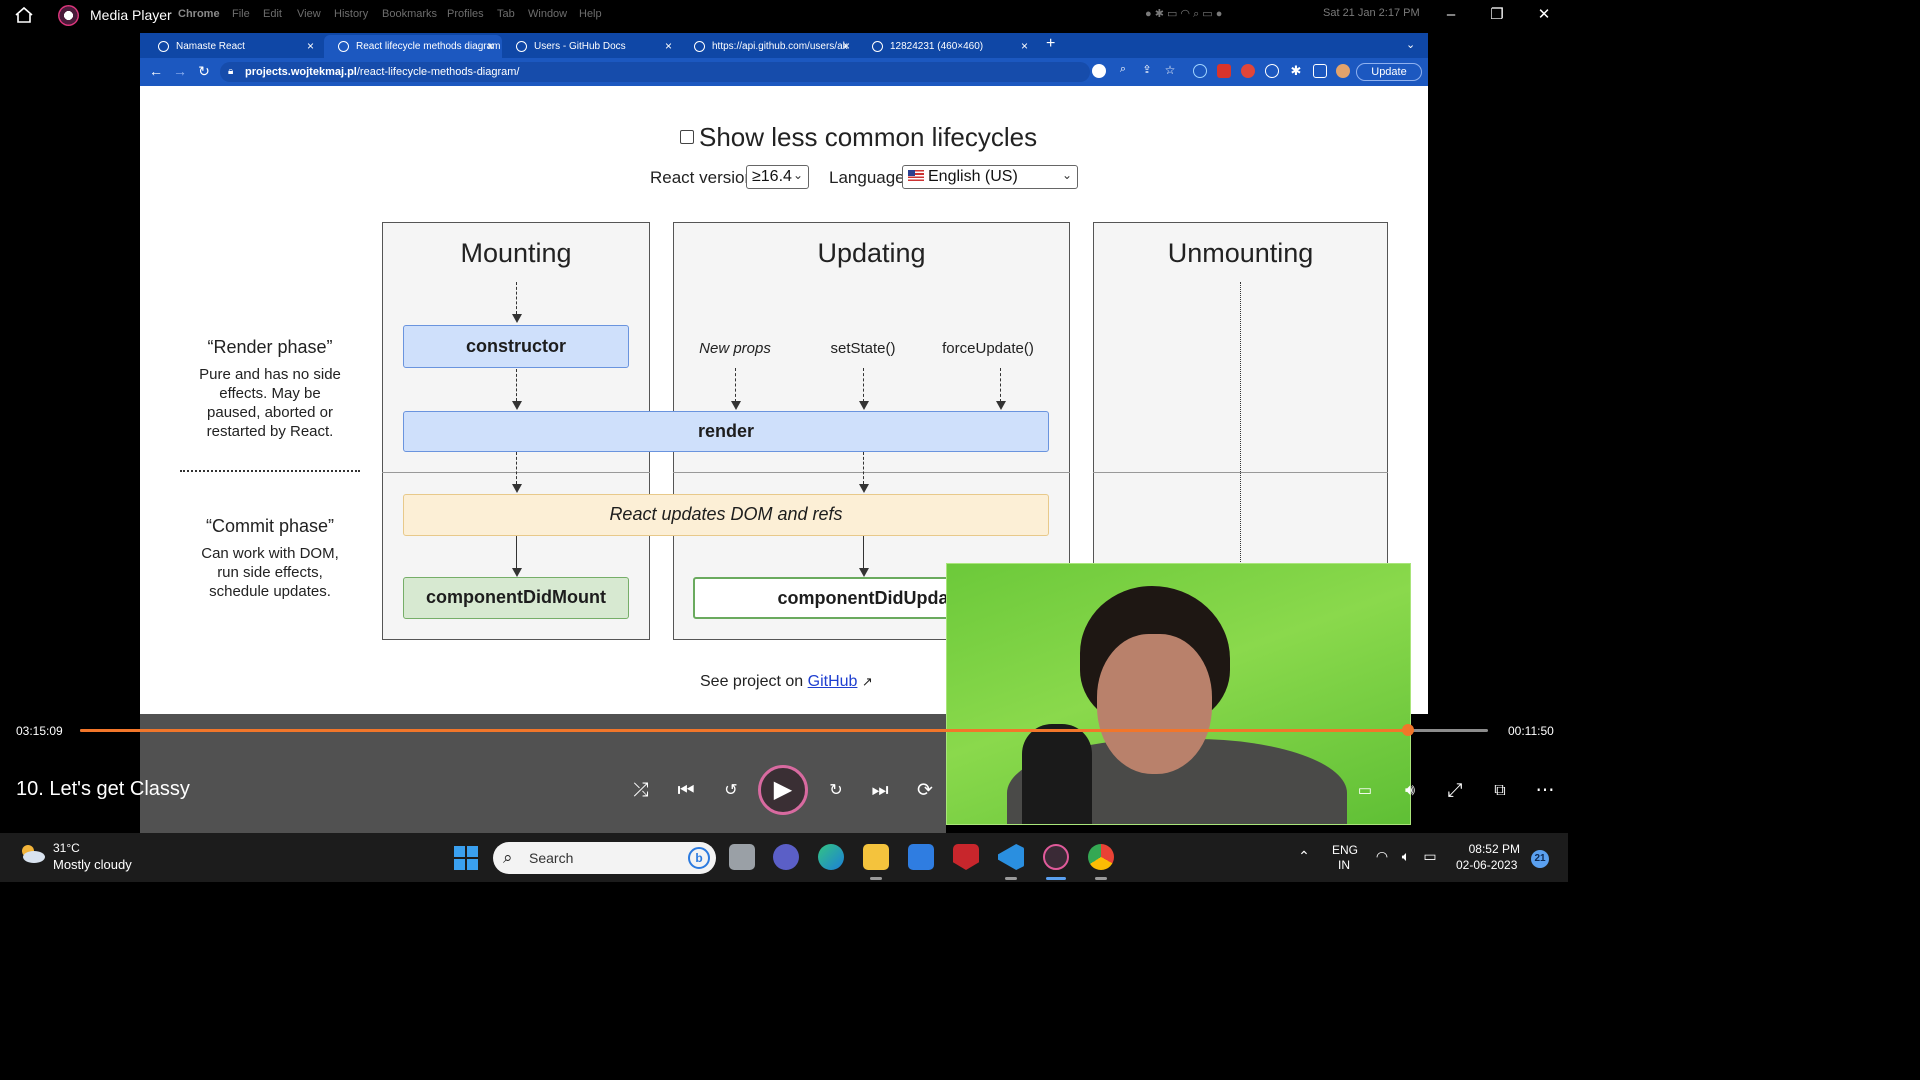  I want to click on extension-circle-icon, so click(1272, 71).